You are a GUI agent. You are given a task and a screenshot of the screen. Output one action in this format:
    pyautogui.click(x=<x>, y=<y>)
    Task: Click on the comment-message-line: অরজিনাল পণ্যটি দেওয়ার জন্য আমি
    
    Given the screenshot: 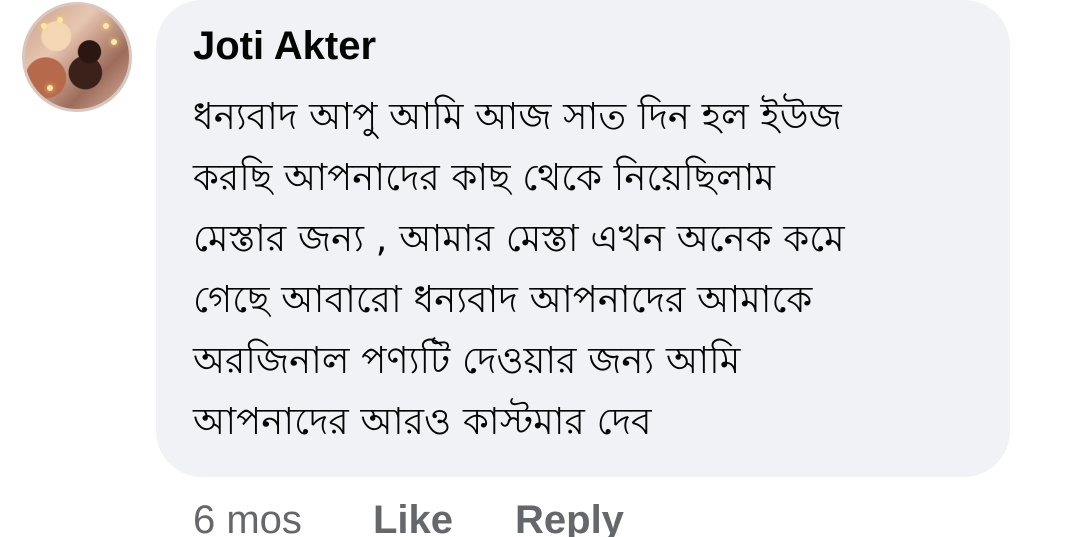 What is the action you would take?
    pyautogui.click(x=467, y=360)
    